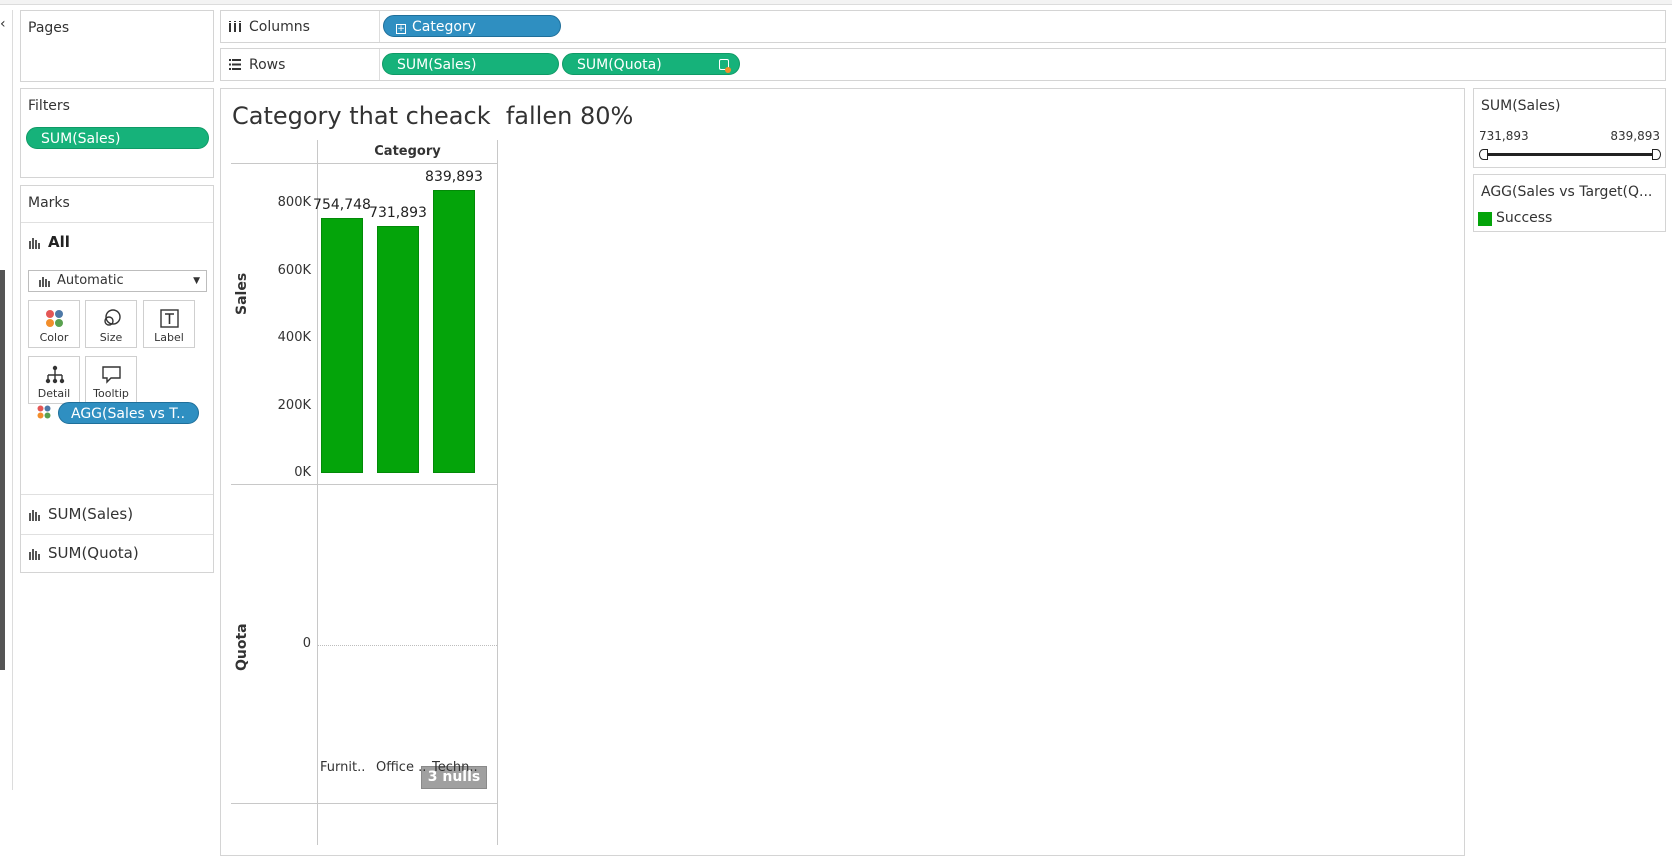 This screenshot has width=1672, height=864. What do you see at coordinates (169, 337) in the screenshot?
I see `label-button-label: Label` at bounding box center [169, 337].